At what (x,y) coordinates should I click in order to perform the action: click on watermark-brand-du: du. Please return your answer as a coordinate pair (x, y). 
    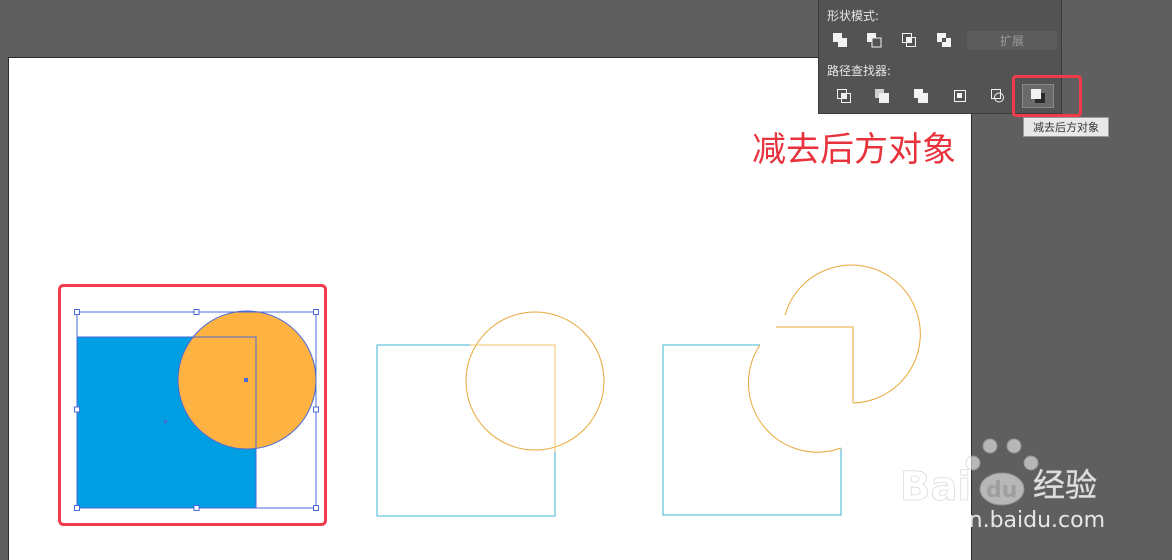
    Looking at the image, I should click on (1001, 490).